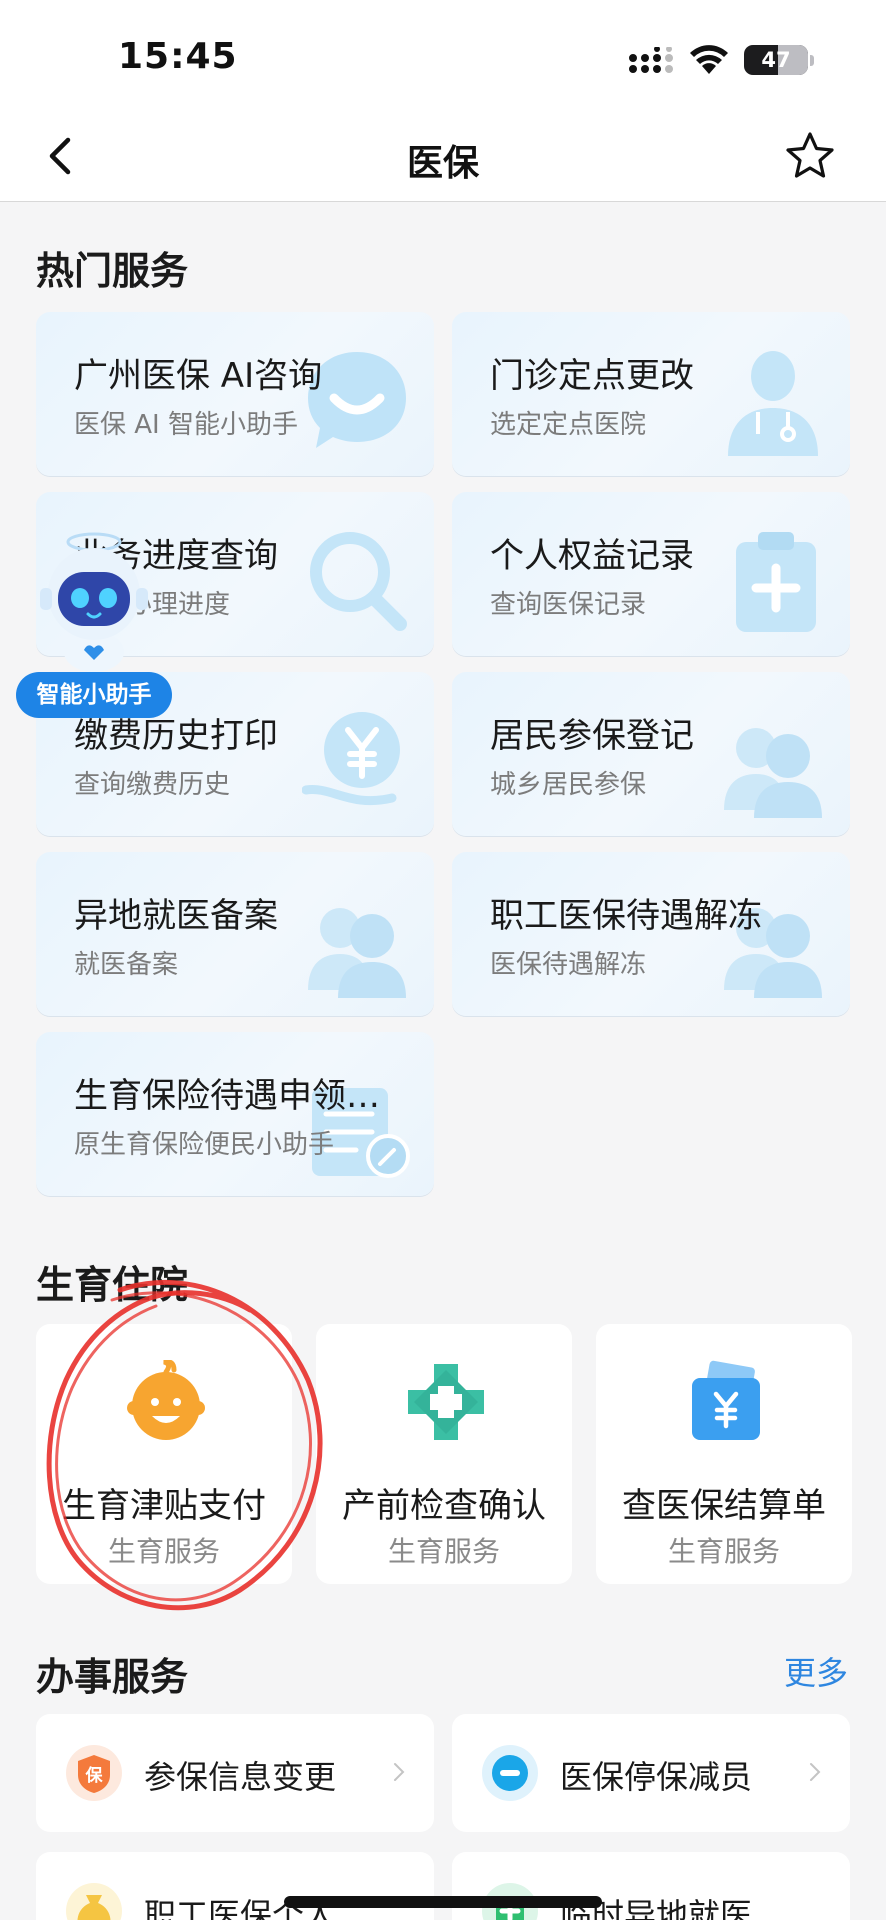 The height and width of the screenshot is (1920, 886). I want to click on hot-service-resident-register: 居民参保登记 城乡居民参保, so click(651, 754).